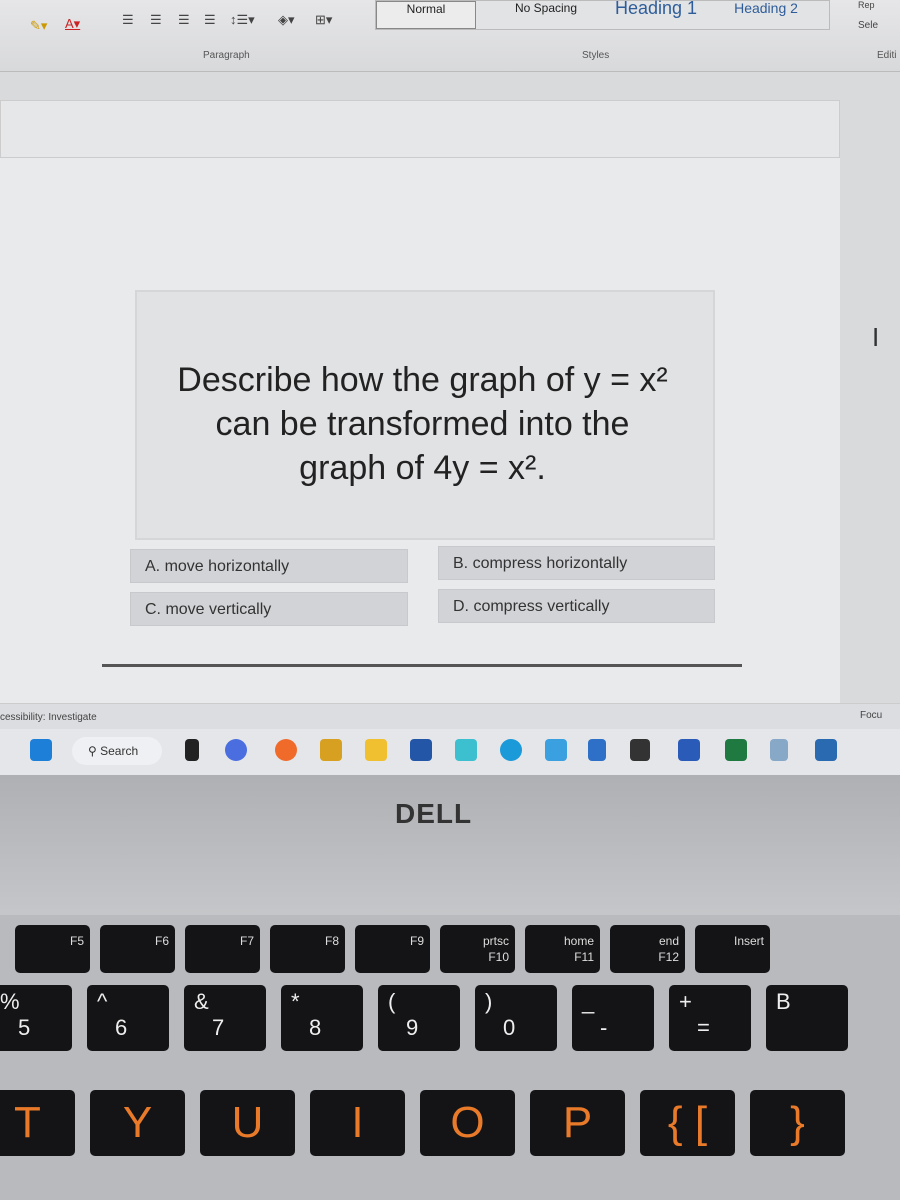  Describe the element at coordinates (36, 1018) in the screenshot. I see `key-number: % 5` at that location.